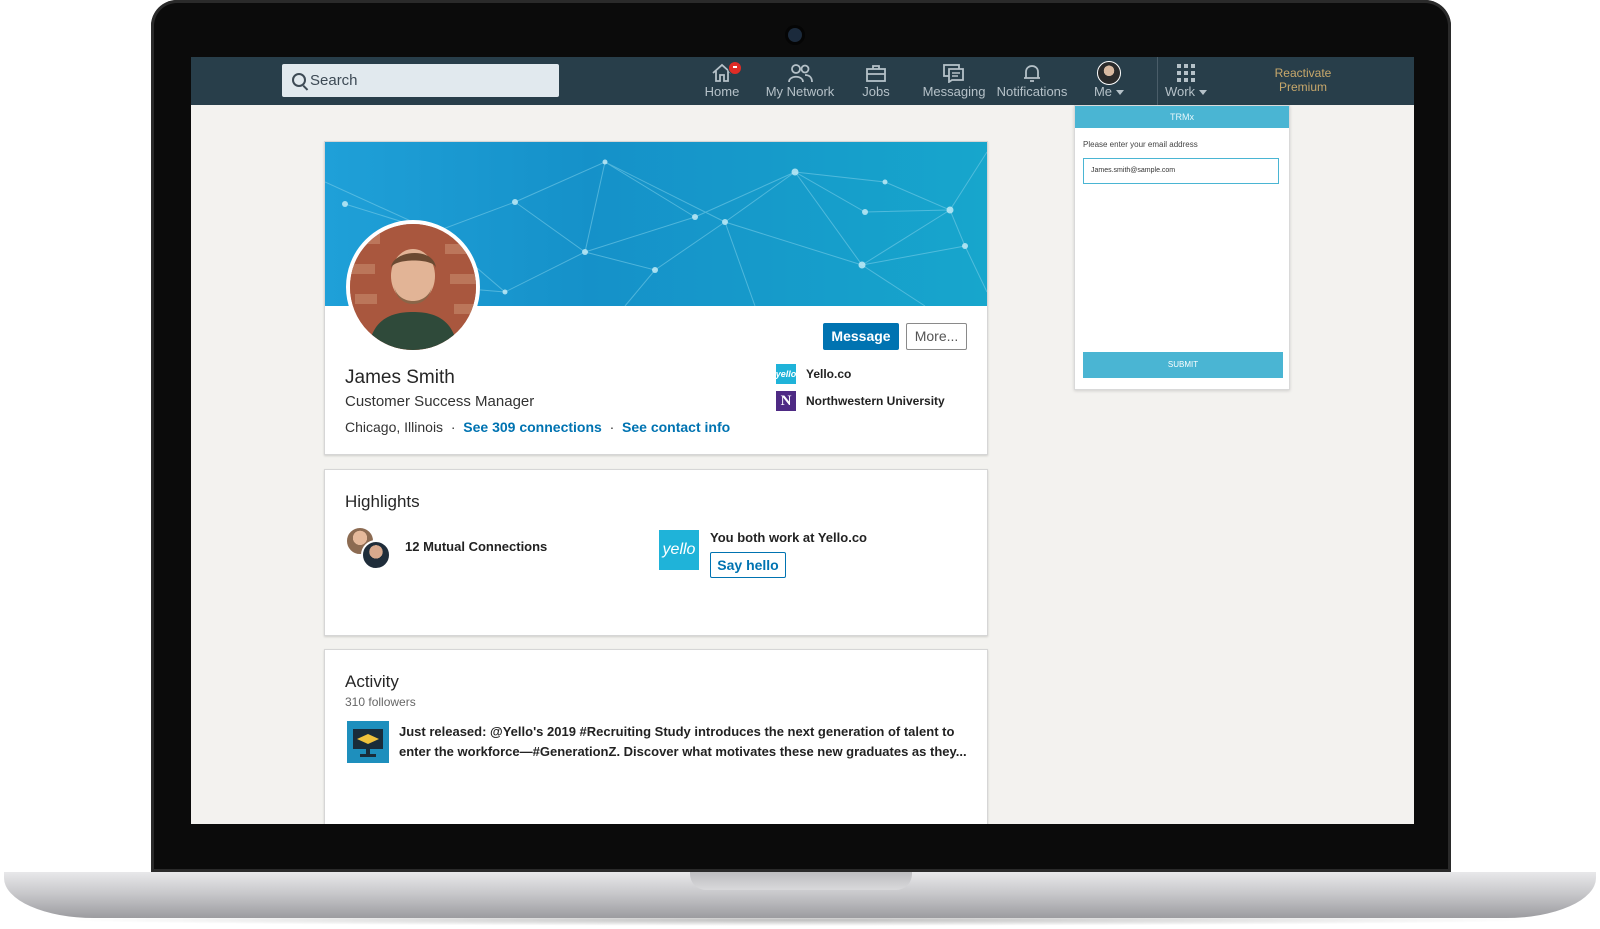 This screenshot has height=929, width=1600. I want to click on mutual-avatars, so click(369, 548).